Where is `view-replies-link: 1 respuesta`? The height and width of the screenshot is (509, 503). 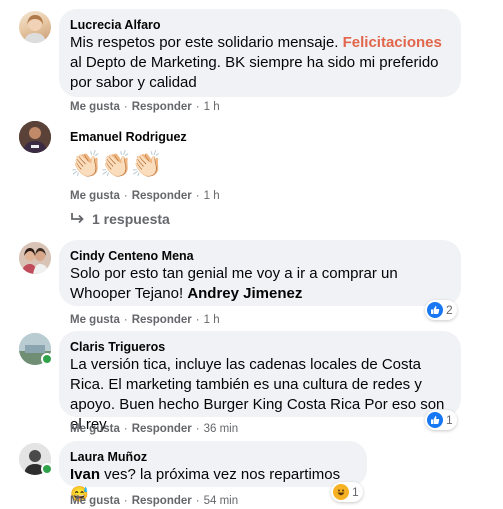 view-replies-link: 1 respuesta is located at coordinates (120, 219).